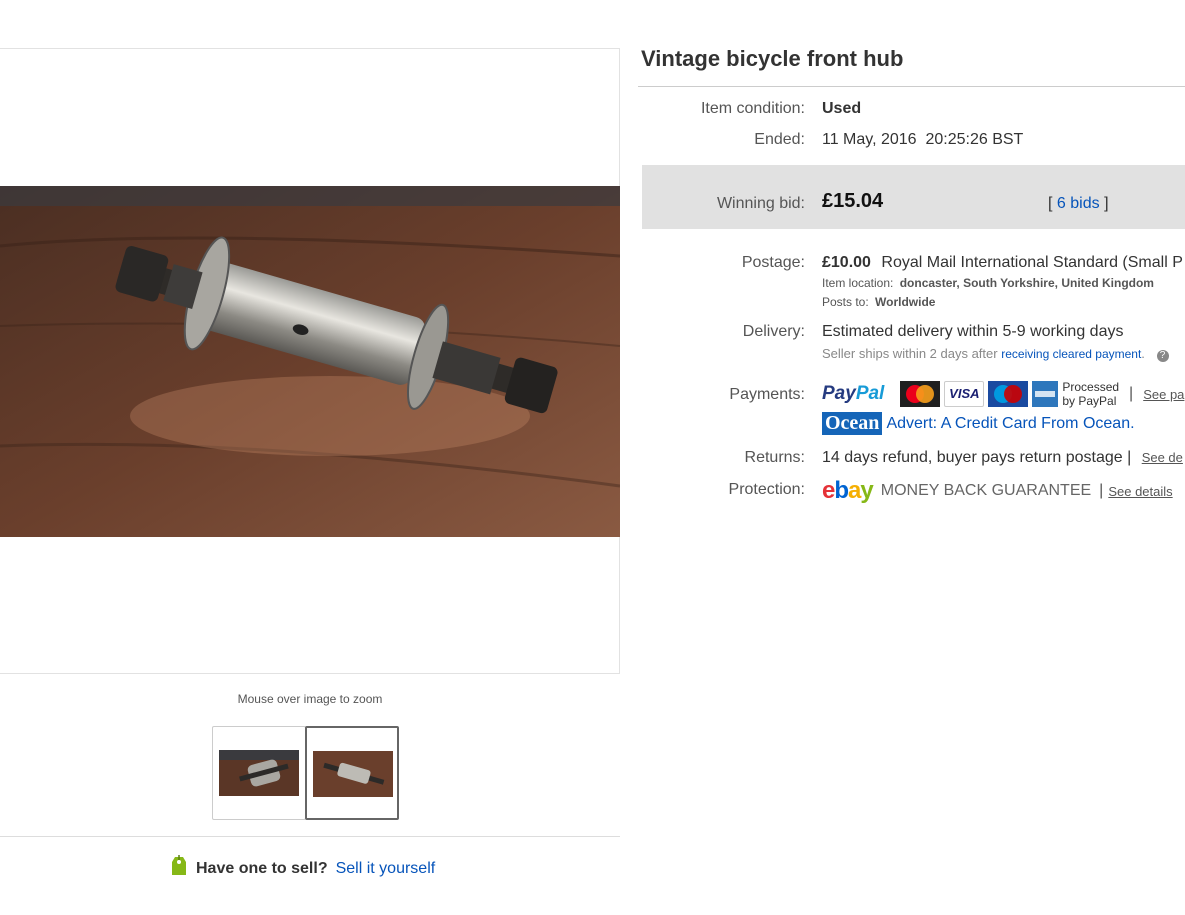  What do you see at coordinates (848, 490) in the screenshot?
I see `ebay-logo: ebay` at bounding box center [848, 490].